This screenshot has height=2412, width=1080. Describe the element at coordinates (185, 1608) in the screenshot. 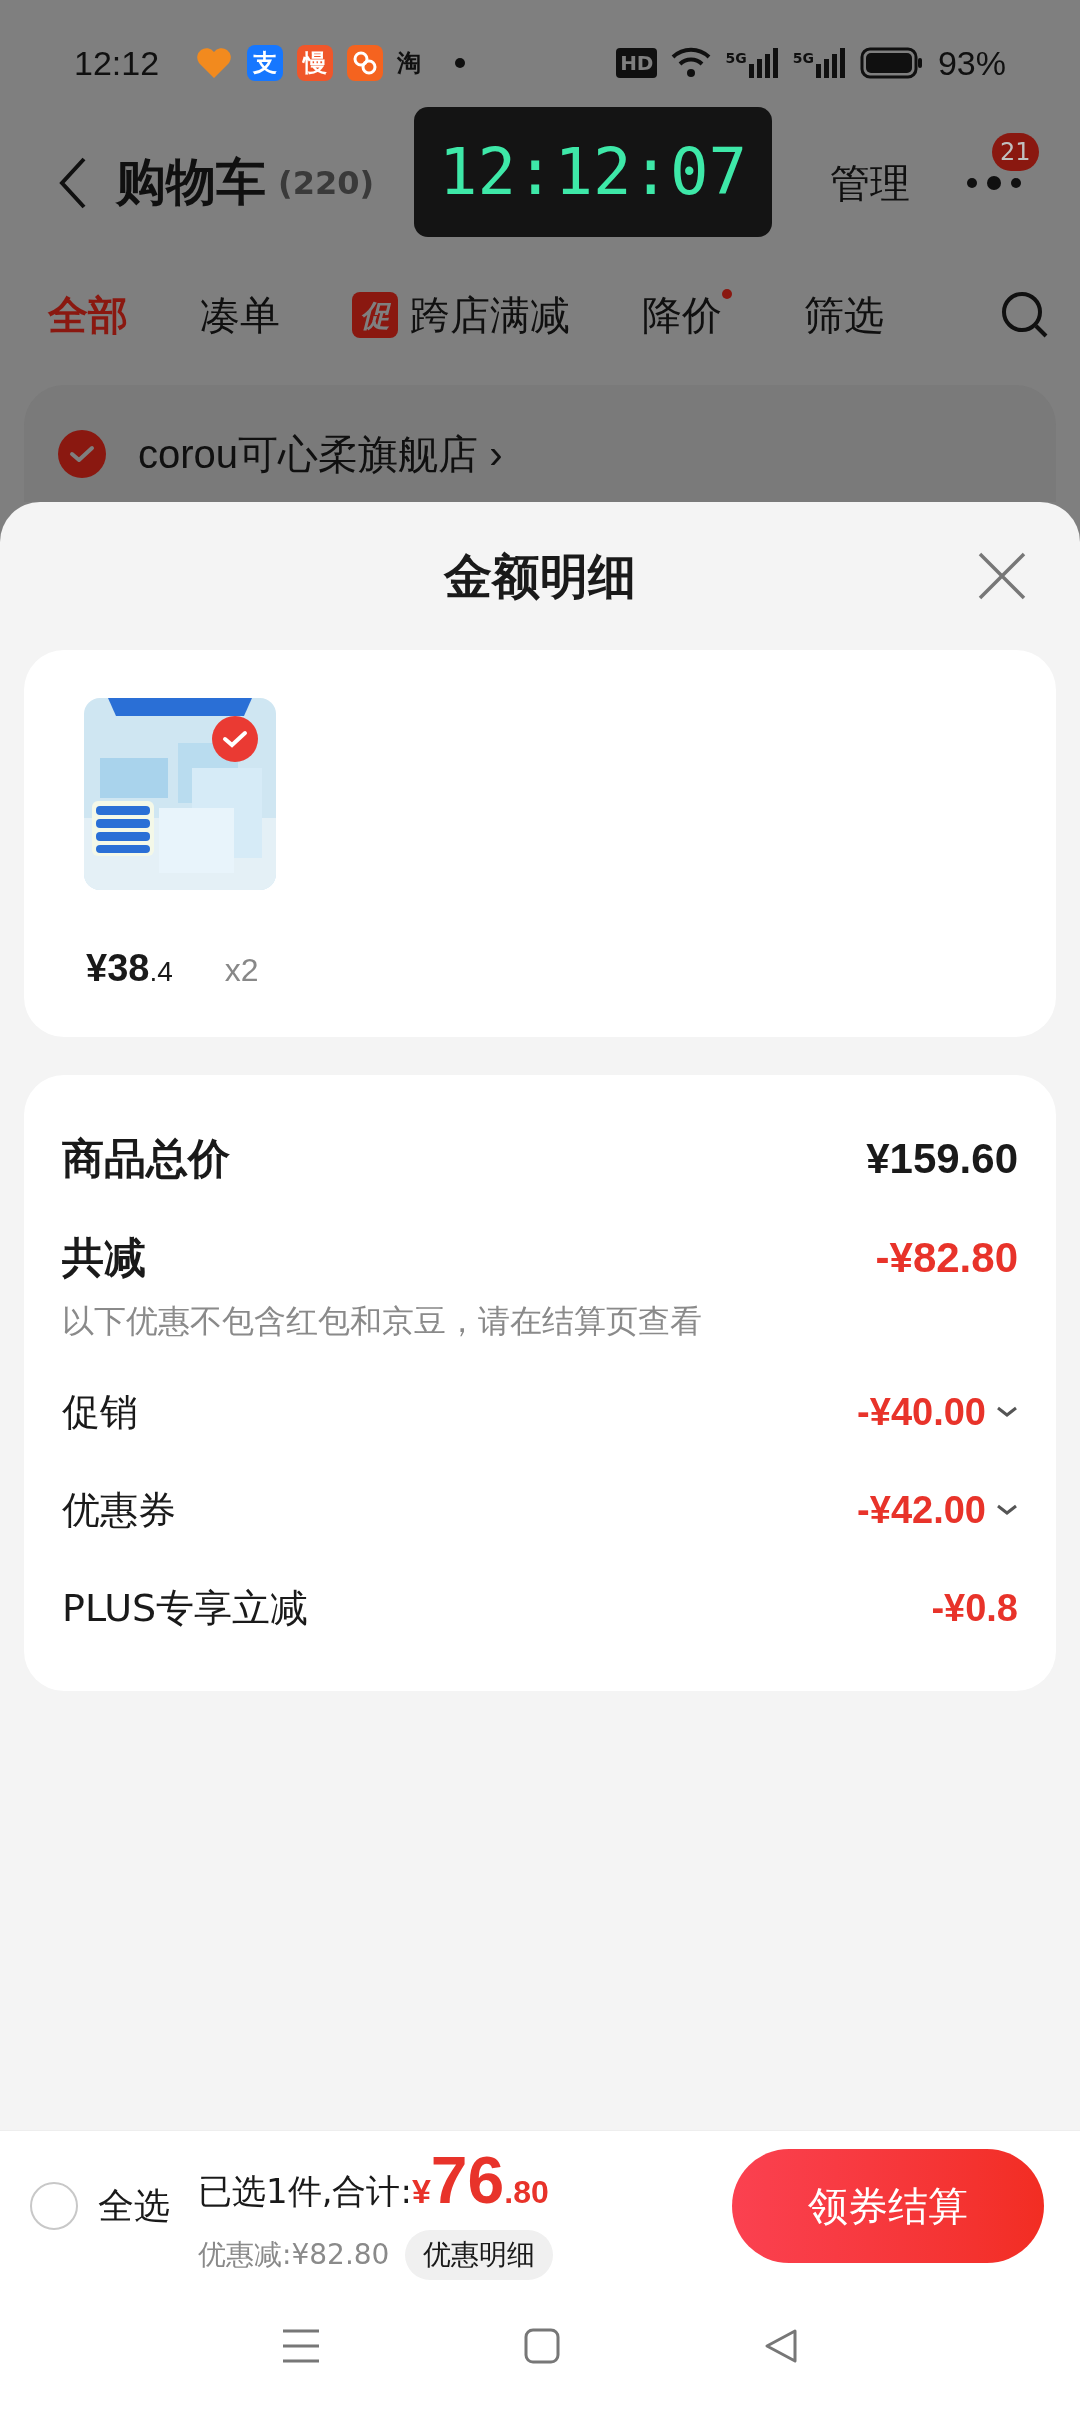

I see `summary-label: PLUS专享立减` at that location.